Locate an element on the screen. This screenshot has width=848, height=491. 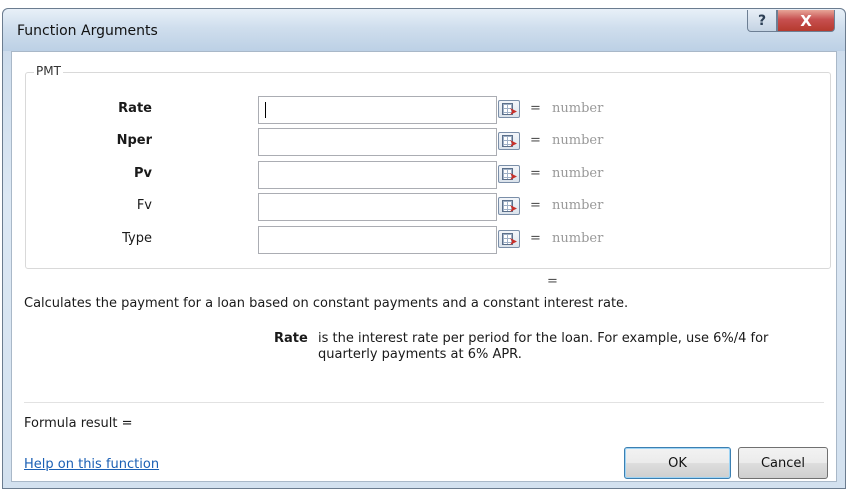
argument-row-nper: Nper = number is located at coordinates (376, 142).